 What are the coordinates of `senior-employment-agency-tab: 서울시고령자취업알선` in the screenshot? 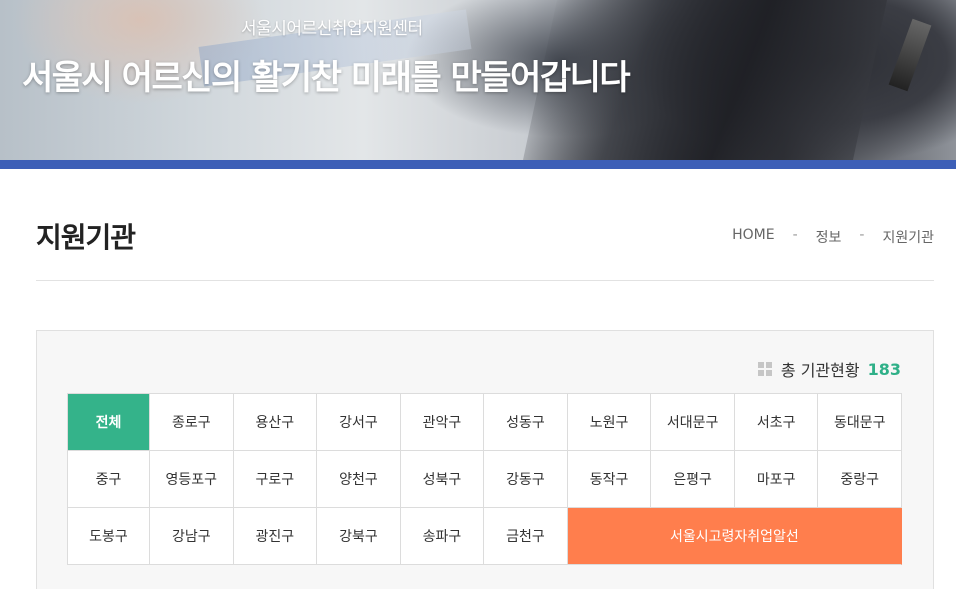 It's located at (734, 536).